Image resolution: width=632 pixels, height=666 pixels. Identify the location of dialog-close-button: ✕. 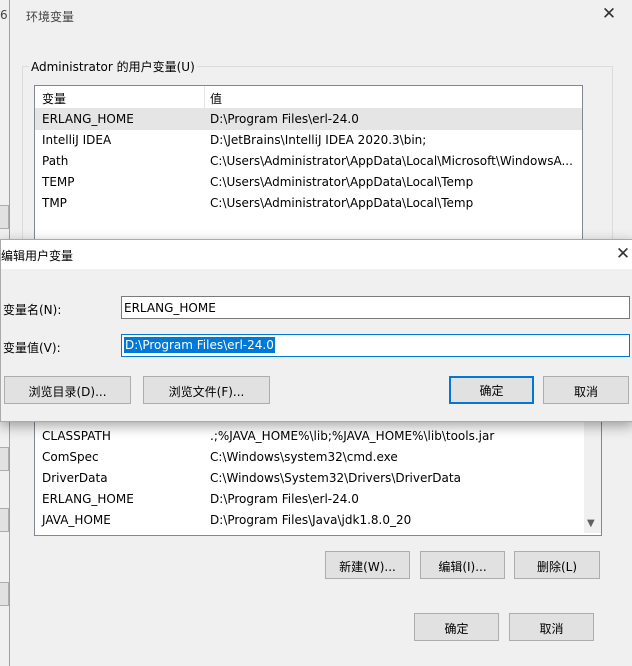
(622, 255).